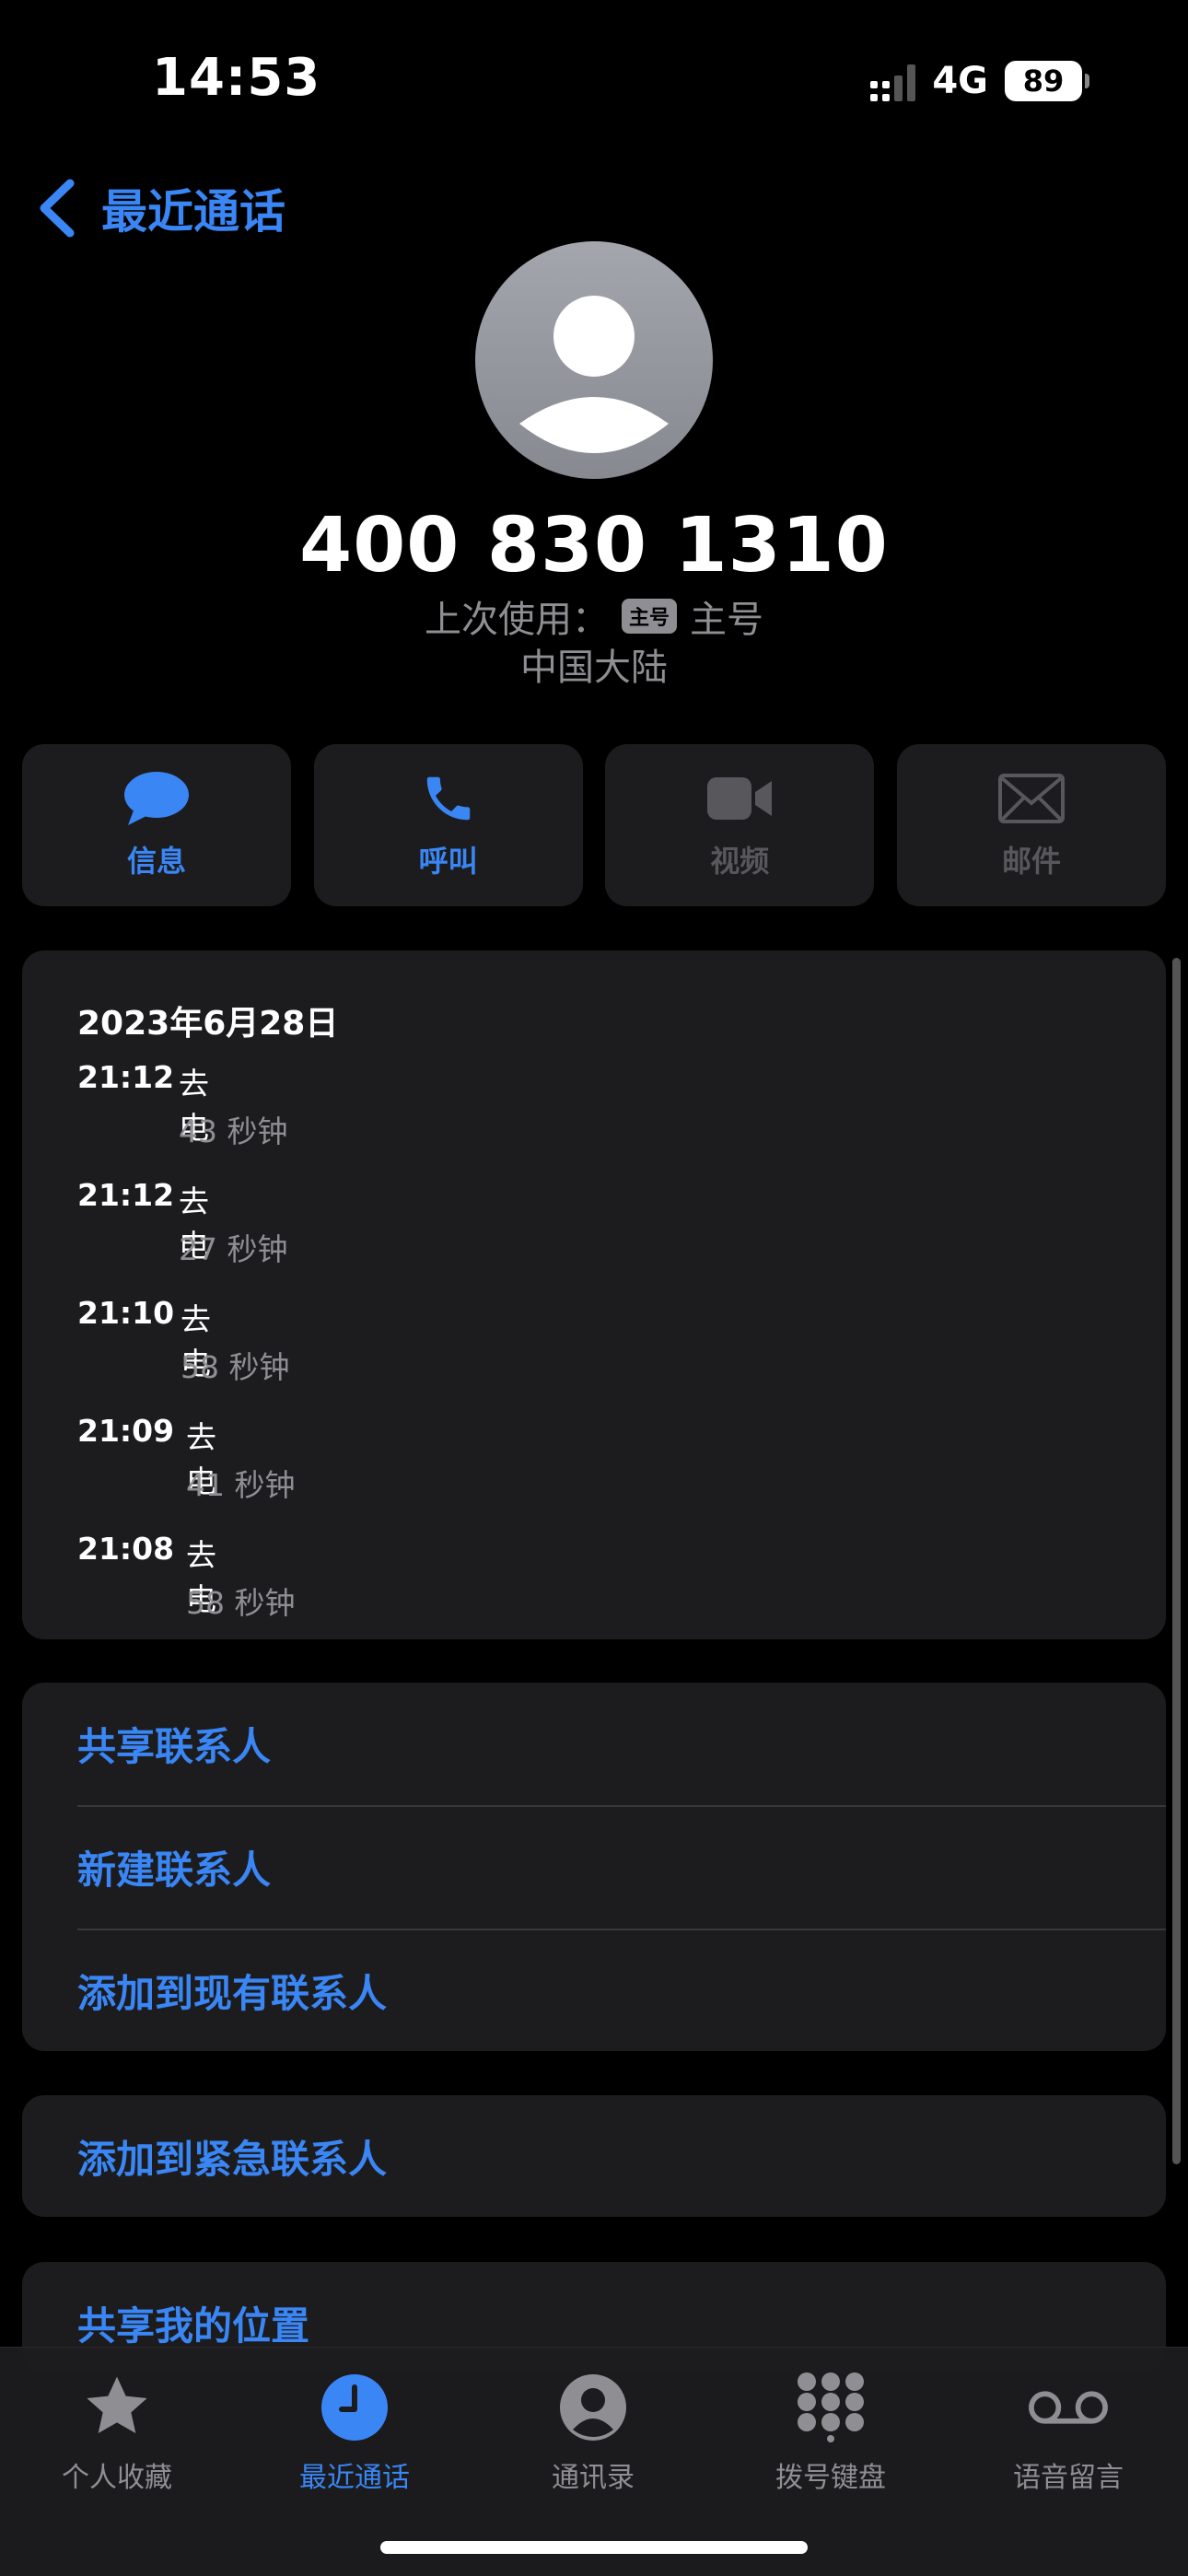 This screenshot has height=2576, width=1188. Describe the element at coordinates (193, 212) in the screenshot. I see `back-label: 最近通话` at that location.